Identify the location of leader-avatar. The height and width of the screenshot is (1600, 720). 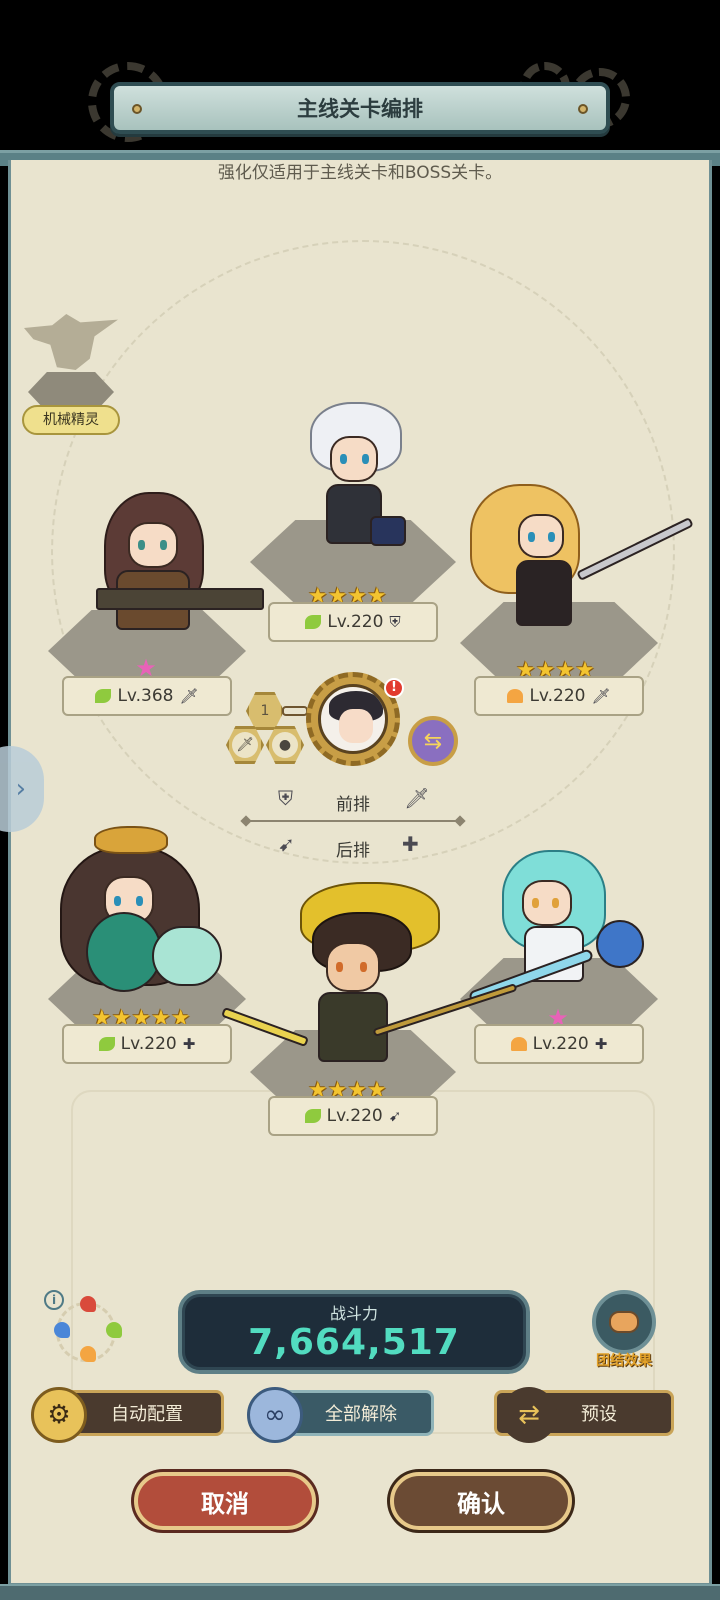
(353, 719).